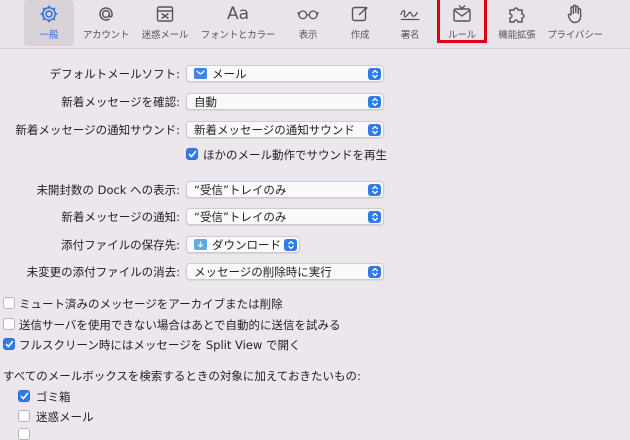  Describe the element at coordinates (120, 102) in the screenshot. I see `check-new-label: 新着メッセージを確認:` at that location.